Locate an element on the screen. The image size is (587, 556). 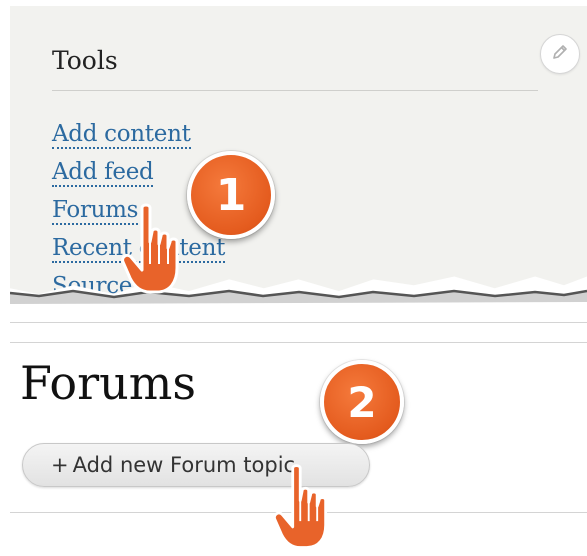
page-title: Forums is located at coordinates (108, 383).